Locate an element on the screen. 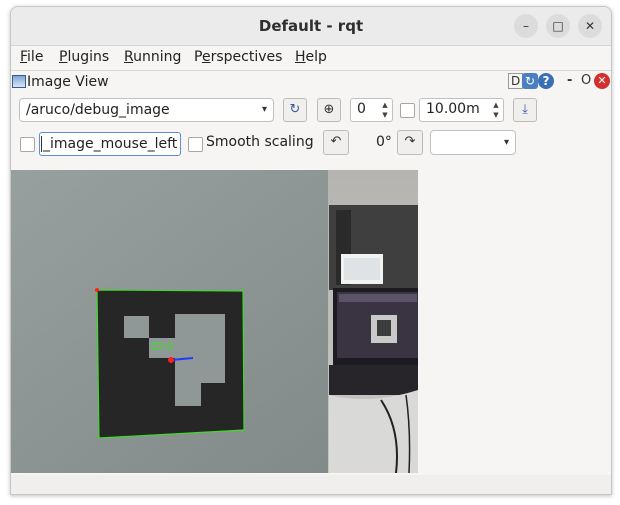 This screenshot has width=620, height=505. help-icon: ? is located at coordinates (546, 81).